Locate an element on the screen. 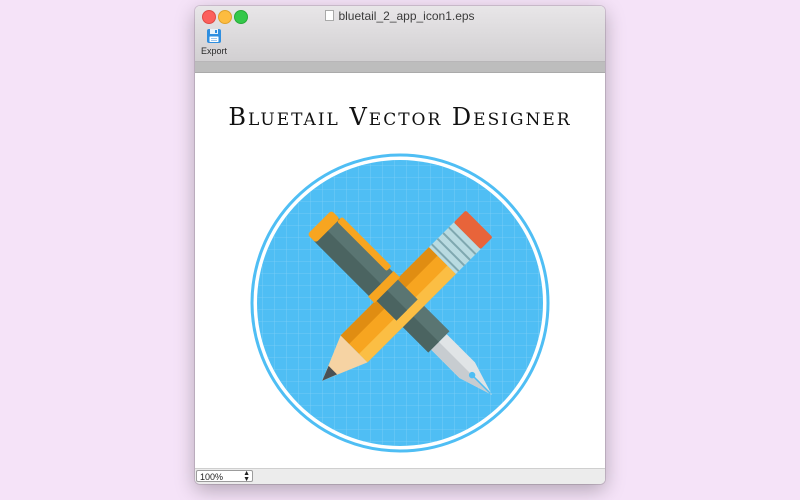 Image resolution: width=800 pixels, height=500 pixels. window-title: bluetail_2_app_icon1.eps is located at coordinates (400, 16).